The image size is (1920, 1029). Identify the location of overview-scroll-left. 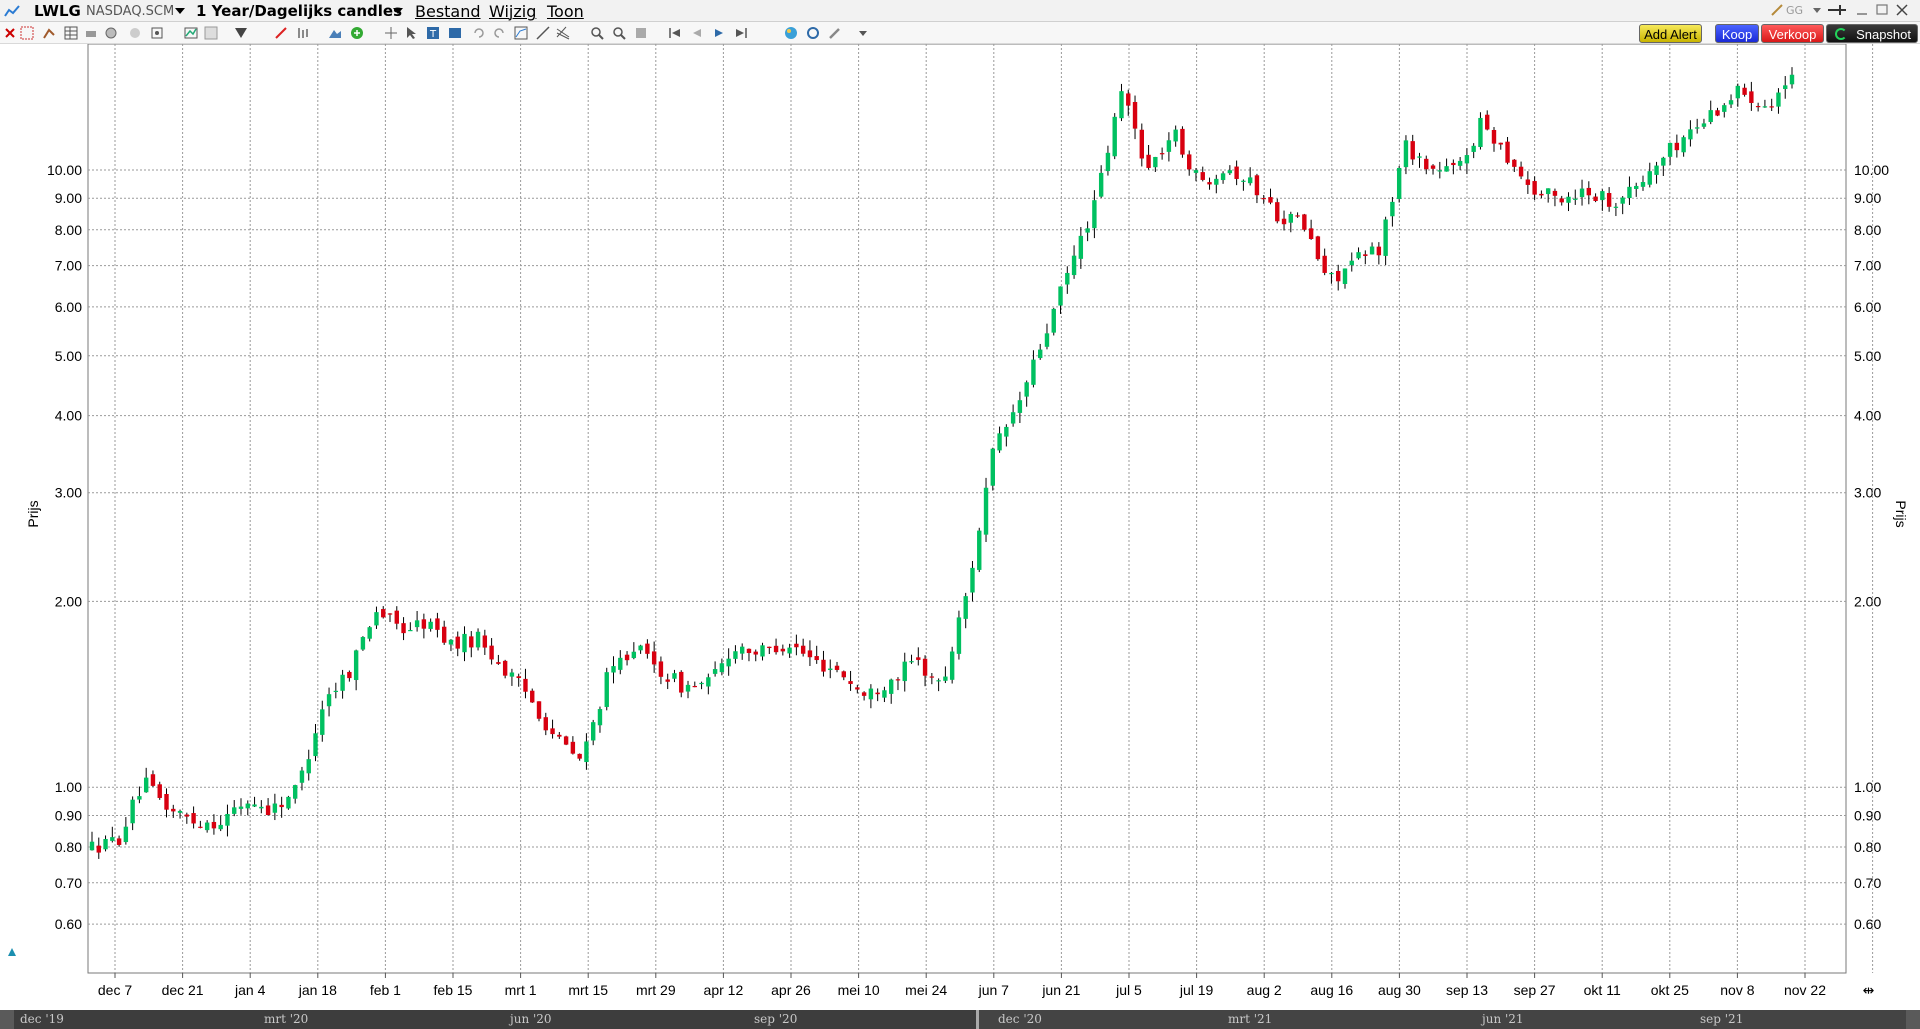
(7, 1019).